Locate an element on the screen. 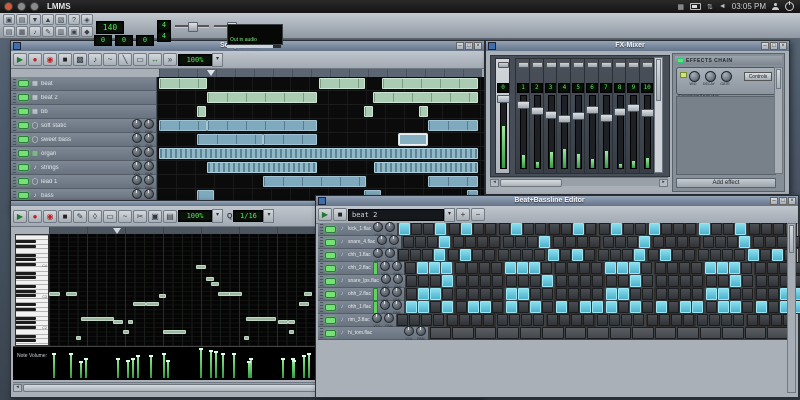 This screenshot has width=800, height=400. battery-icon is located at coordinates (695, 6).